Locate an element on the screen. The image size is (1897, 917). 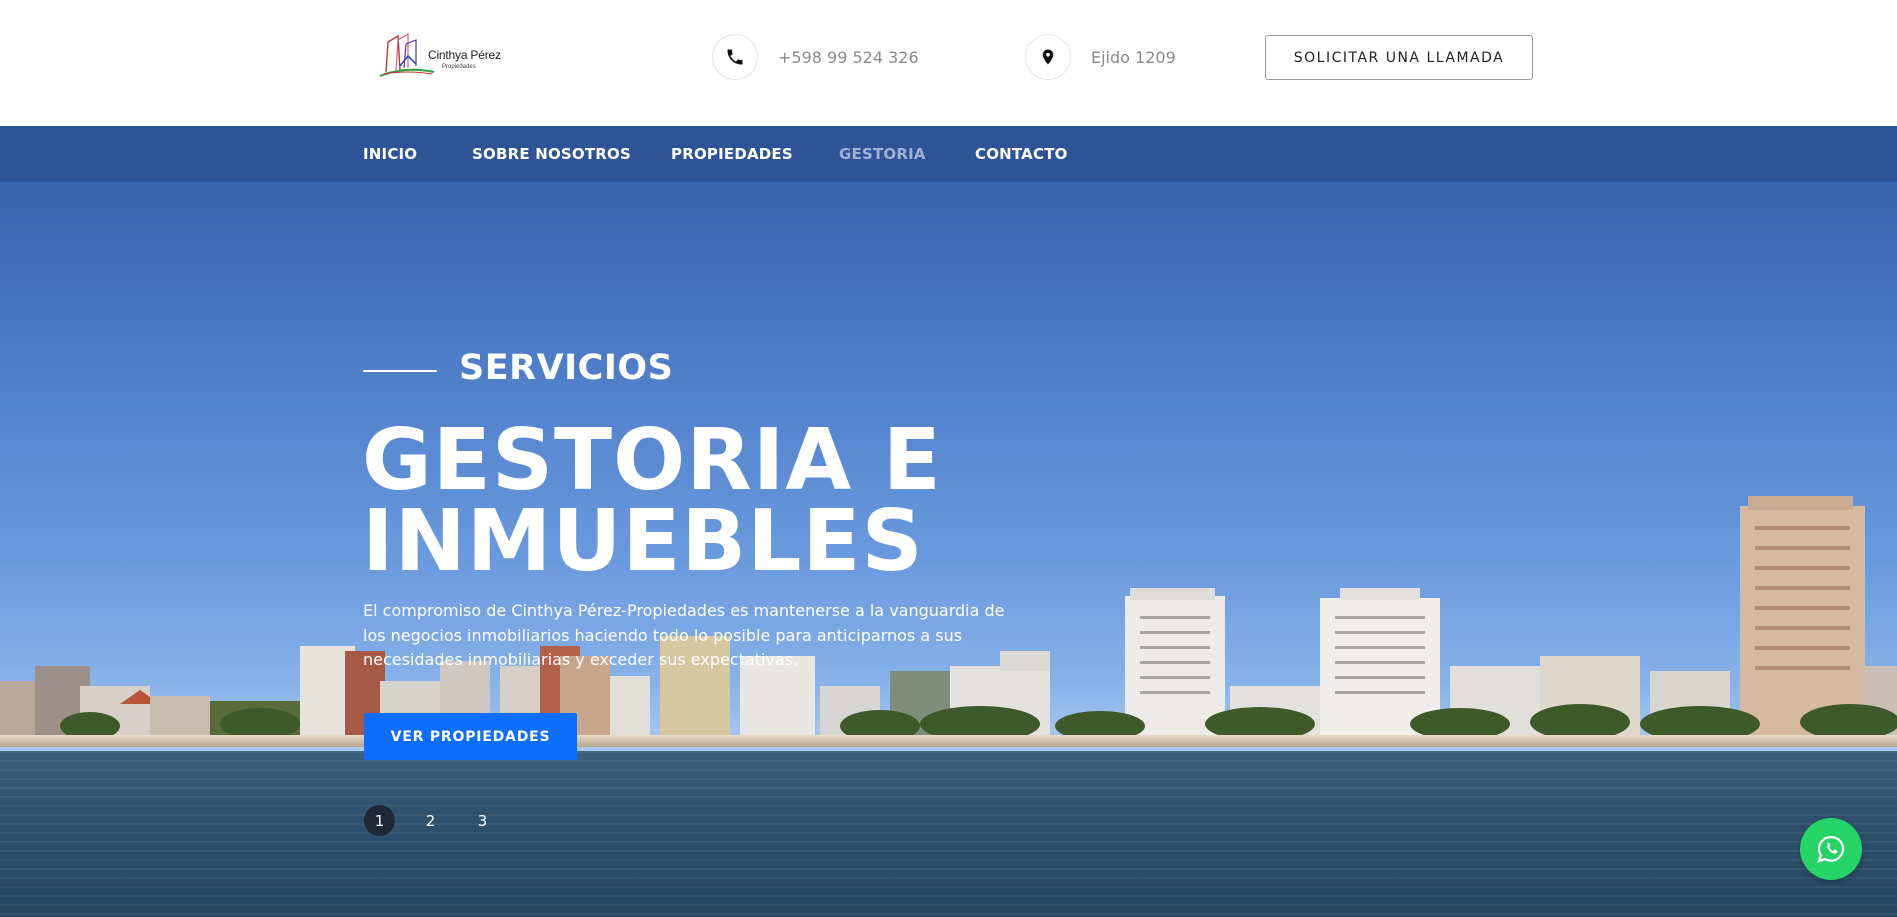
address-contact: Ejido 1209 is located at coordinates (1100, 57).